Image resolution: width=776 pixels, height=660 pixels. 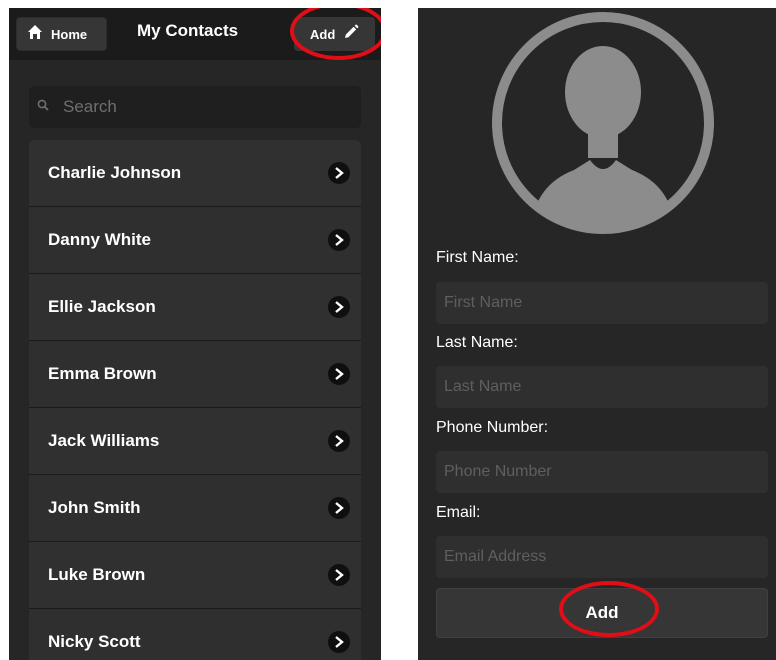 What do you see at coordinates (102, 306) in the screenshot?
I see `contact-name: Ellie Jackson` at bounding box center [102, 306].